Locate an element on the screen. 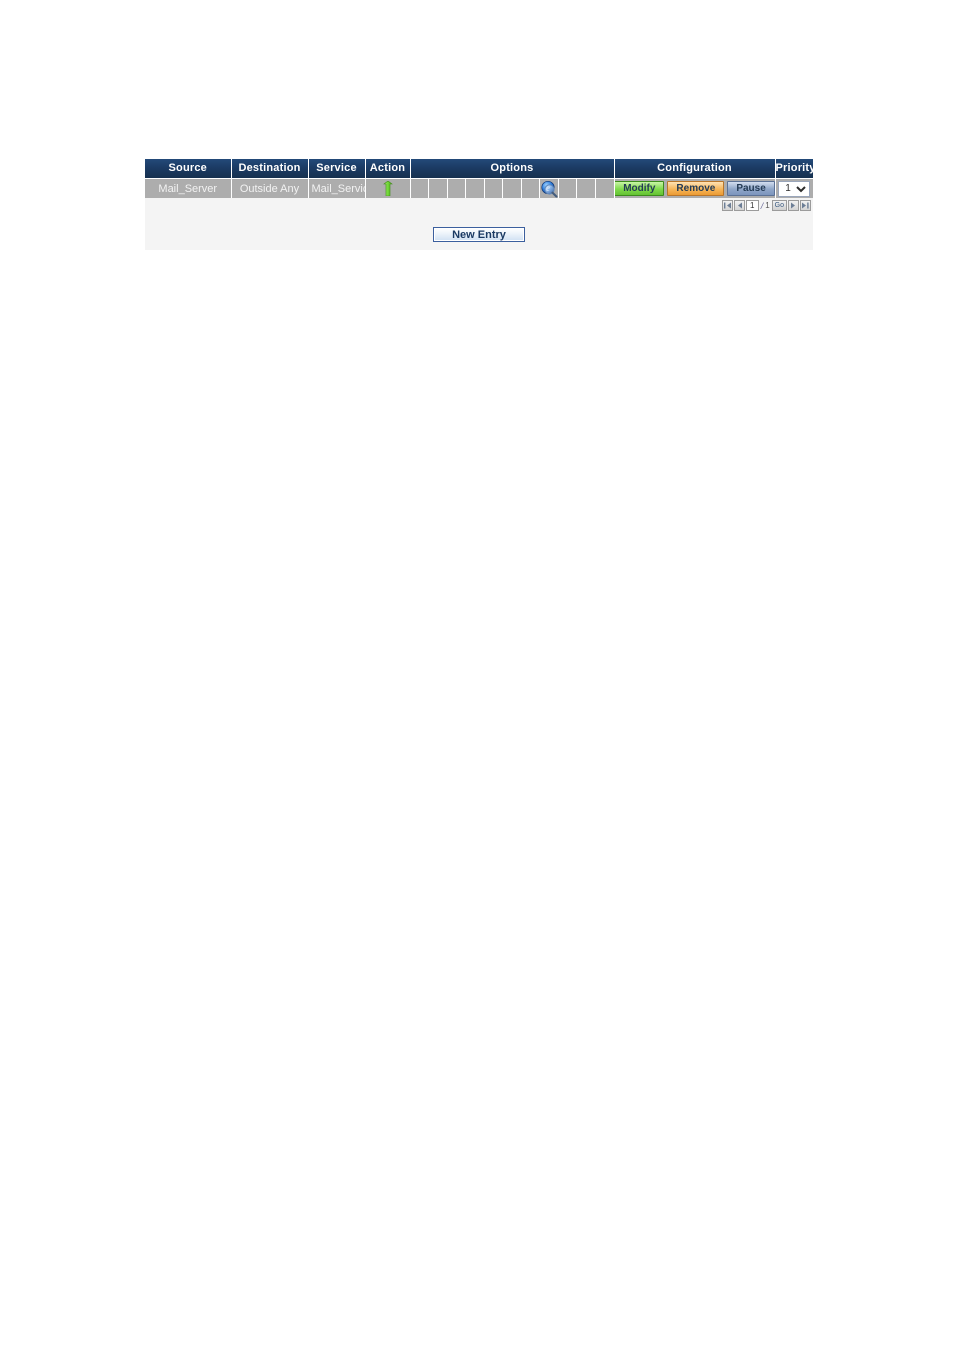  priority-select: 1 is located at coordinates (794, 188).